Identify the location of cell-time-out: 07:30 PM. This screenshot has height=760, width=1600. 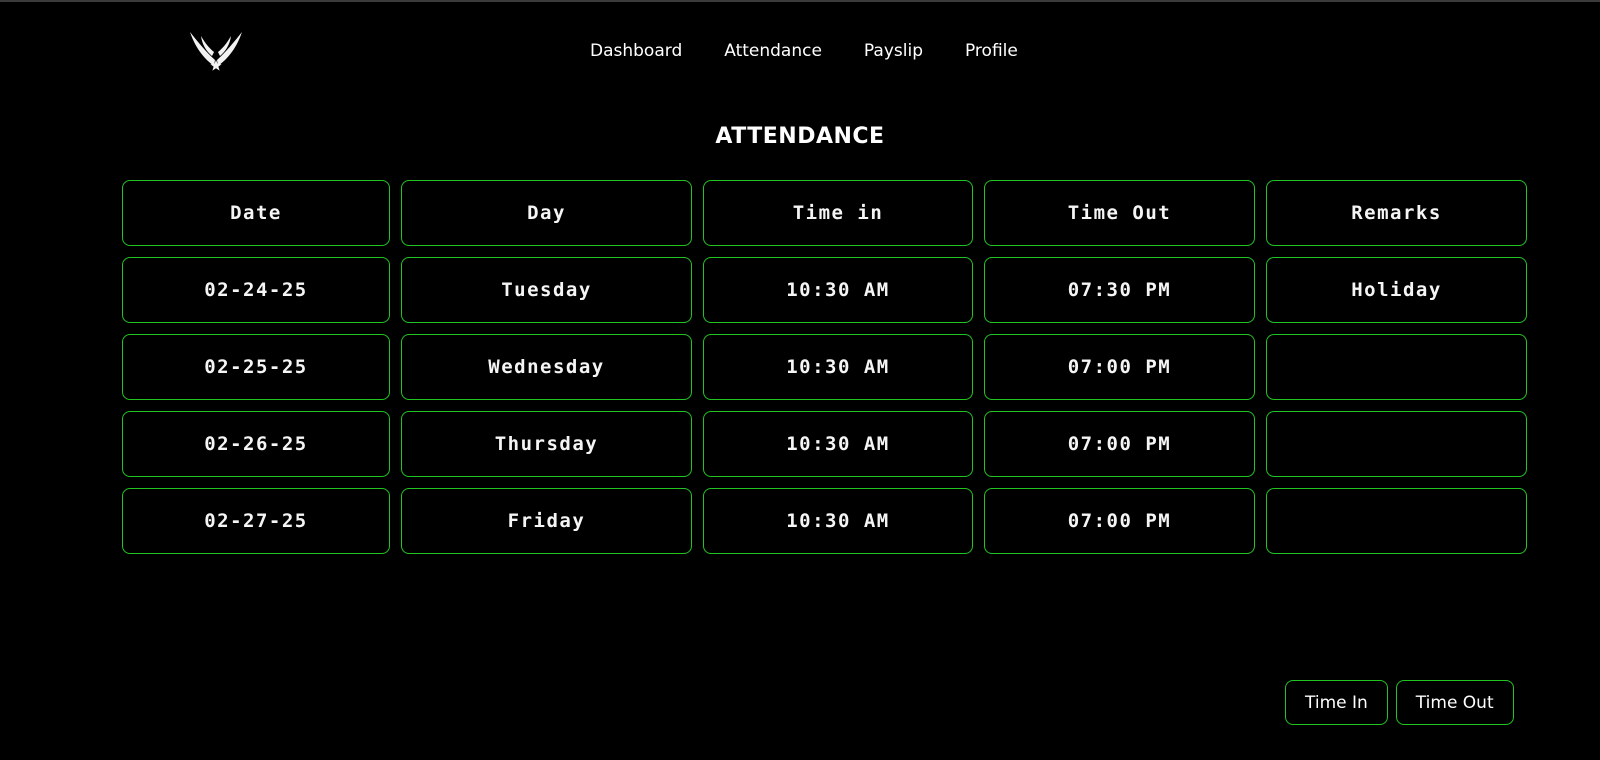
(1119, 290).